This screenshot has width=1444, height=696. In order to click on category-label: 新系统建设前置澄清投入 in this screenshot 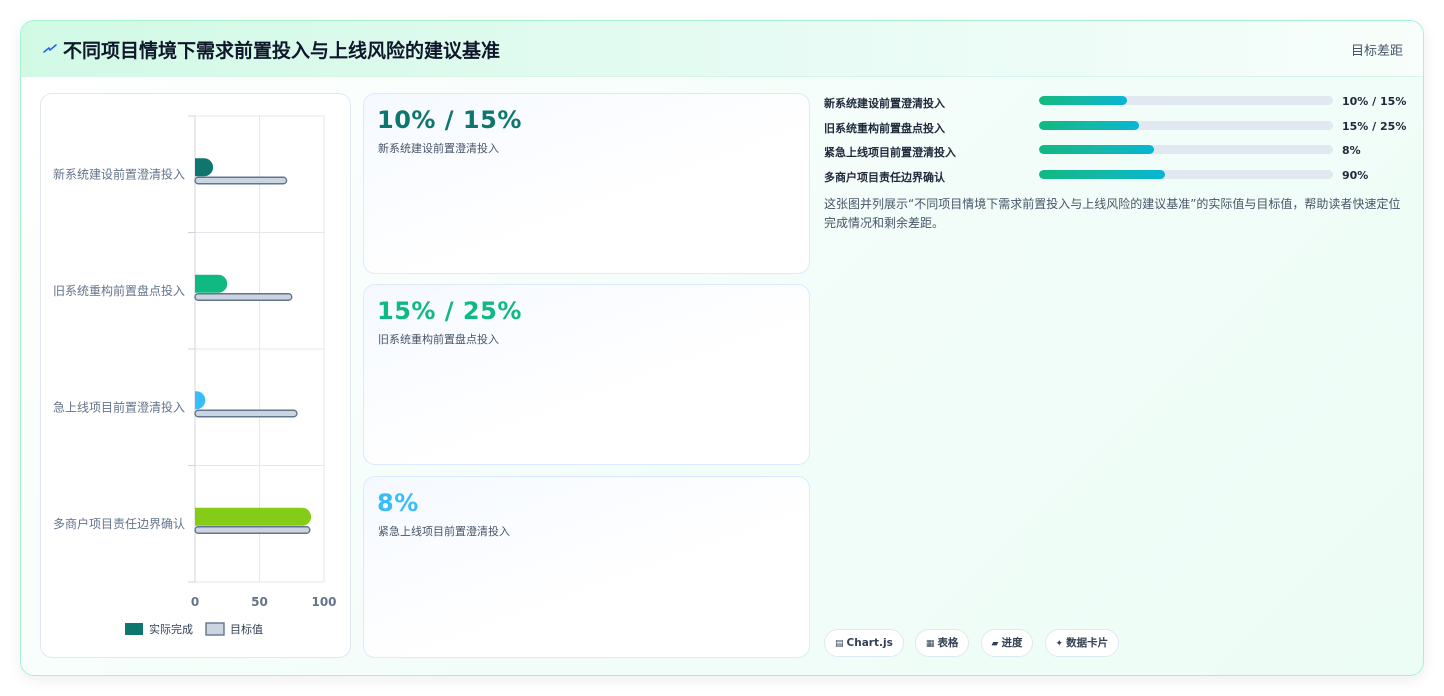, I will do `click(119, 173)`.